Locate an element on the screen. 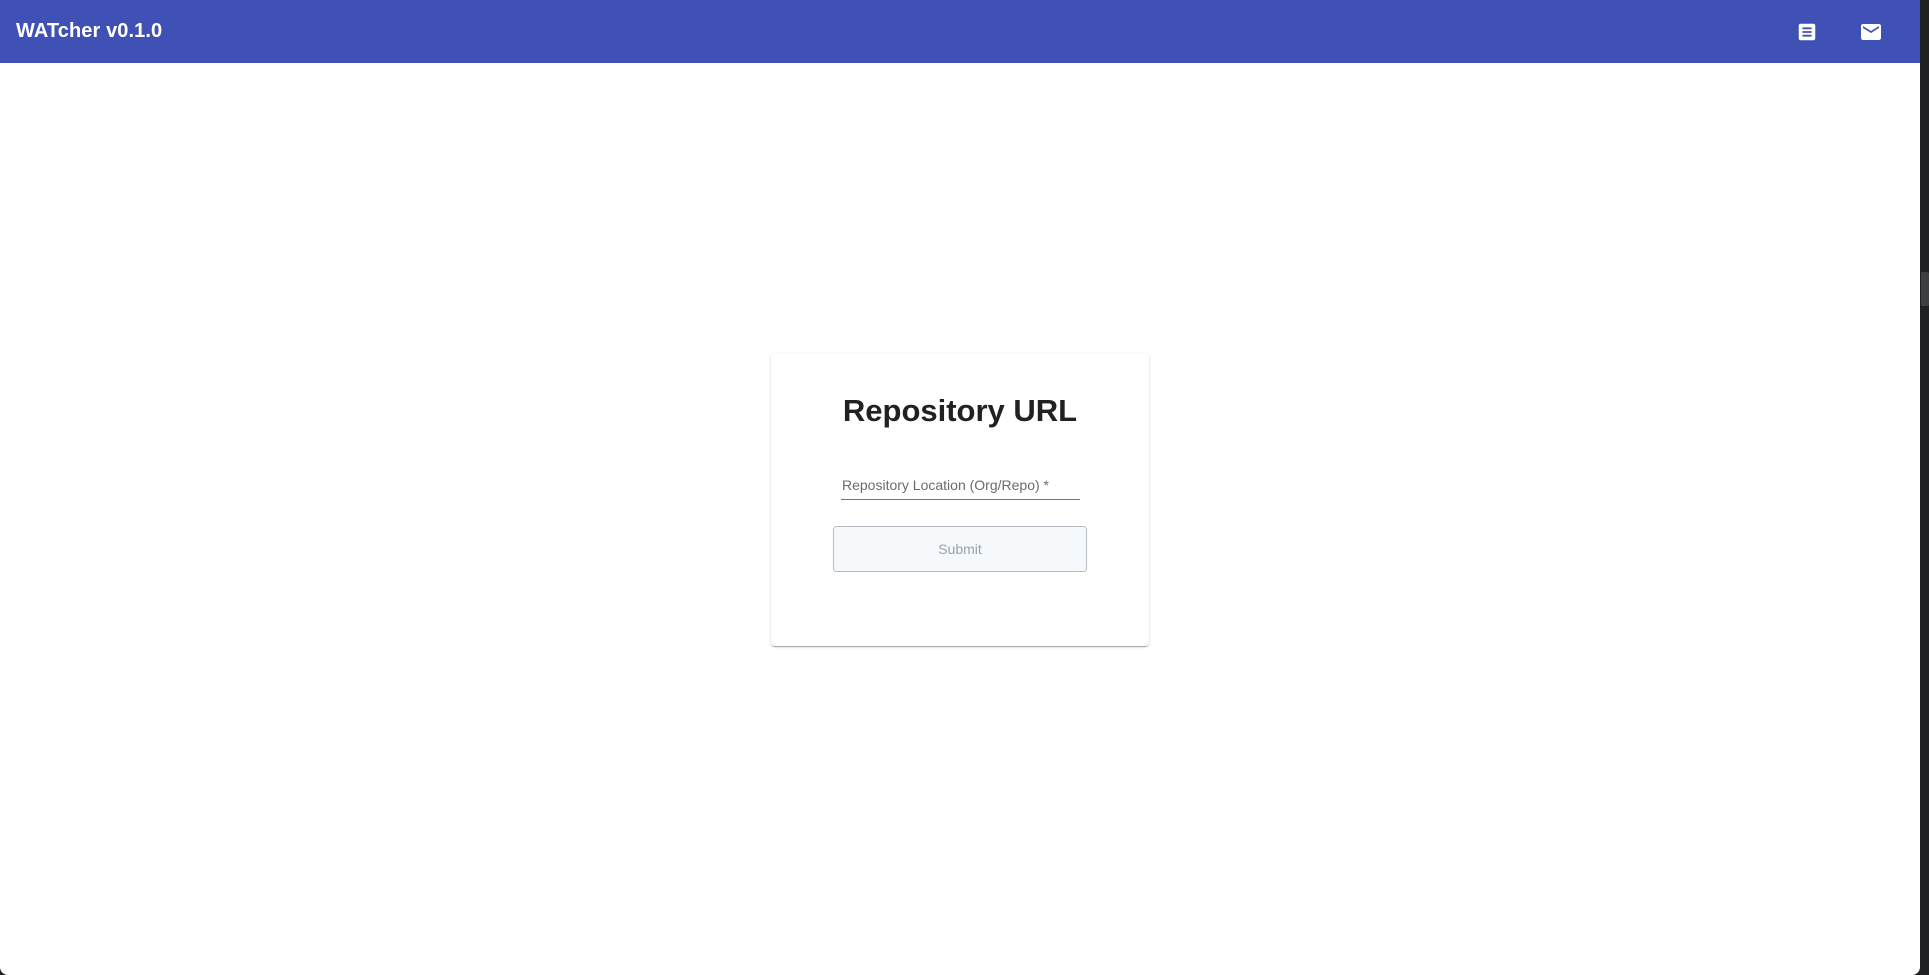  card-title: Repository URL is located at coordinates (960, 410).